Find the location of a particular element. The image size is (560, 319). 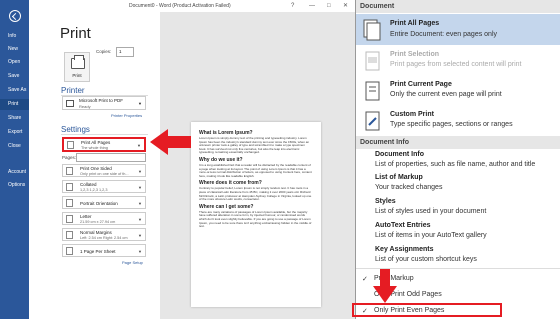

nav-save-as: Save As is located at coordinates (14, 90).